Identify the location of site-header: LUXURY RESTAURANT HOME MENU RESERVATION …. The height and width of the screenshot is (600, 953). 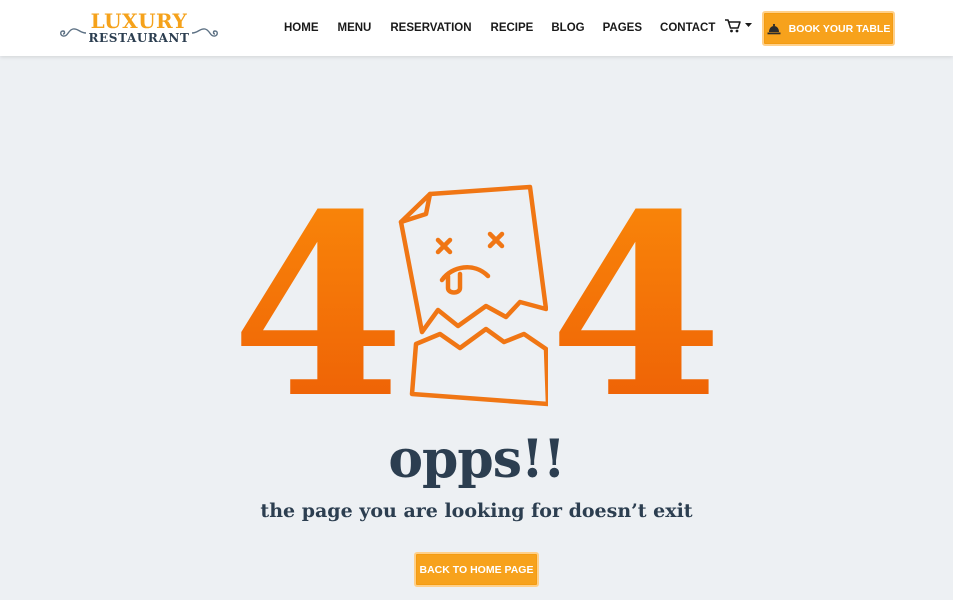
(476, 28).